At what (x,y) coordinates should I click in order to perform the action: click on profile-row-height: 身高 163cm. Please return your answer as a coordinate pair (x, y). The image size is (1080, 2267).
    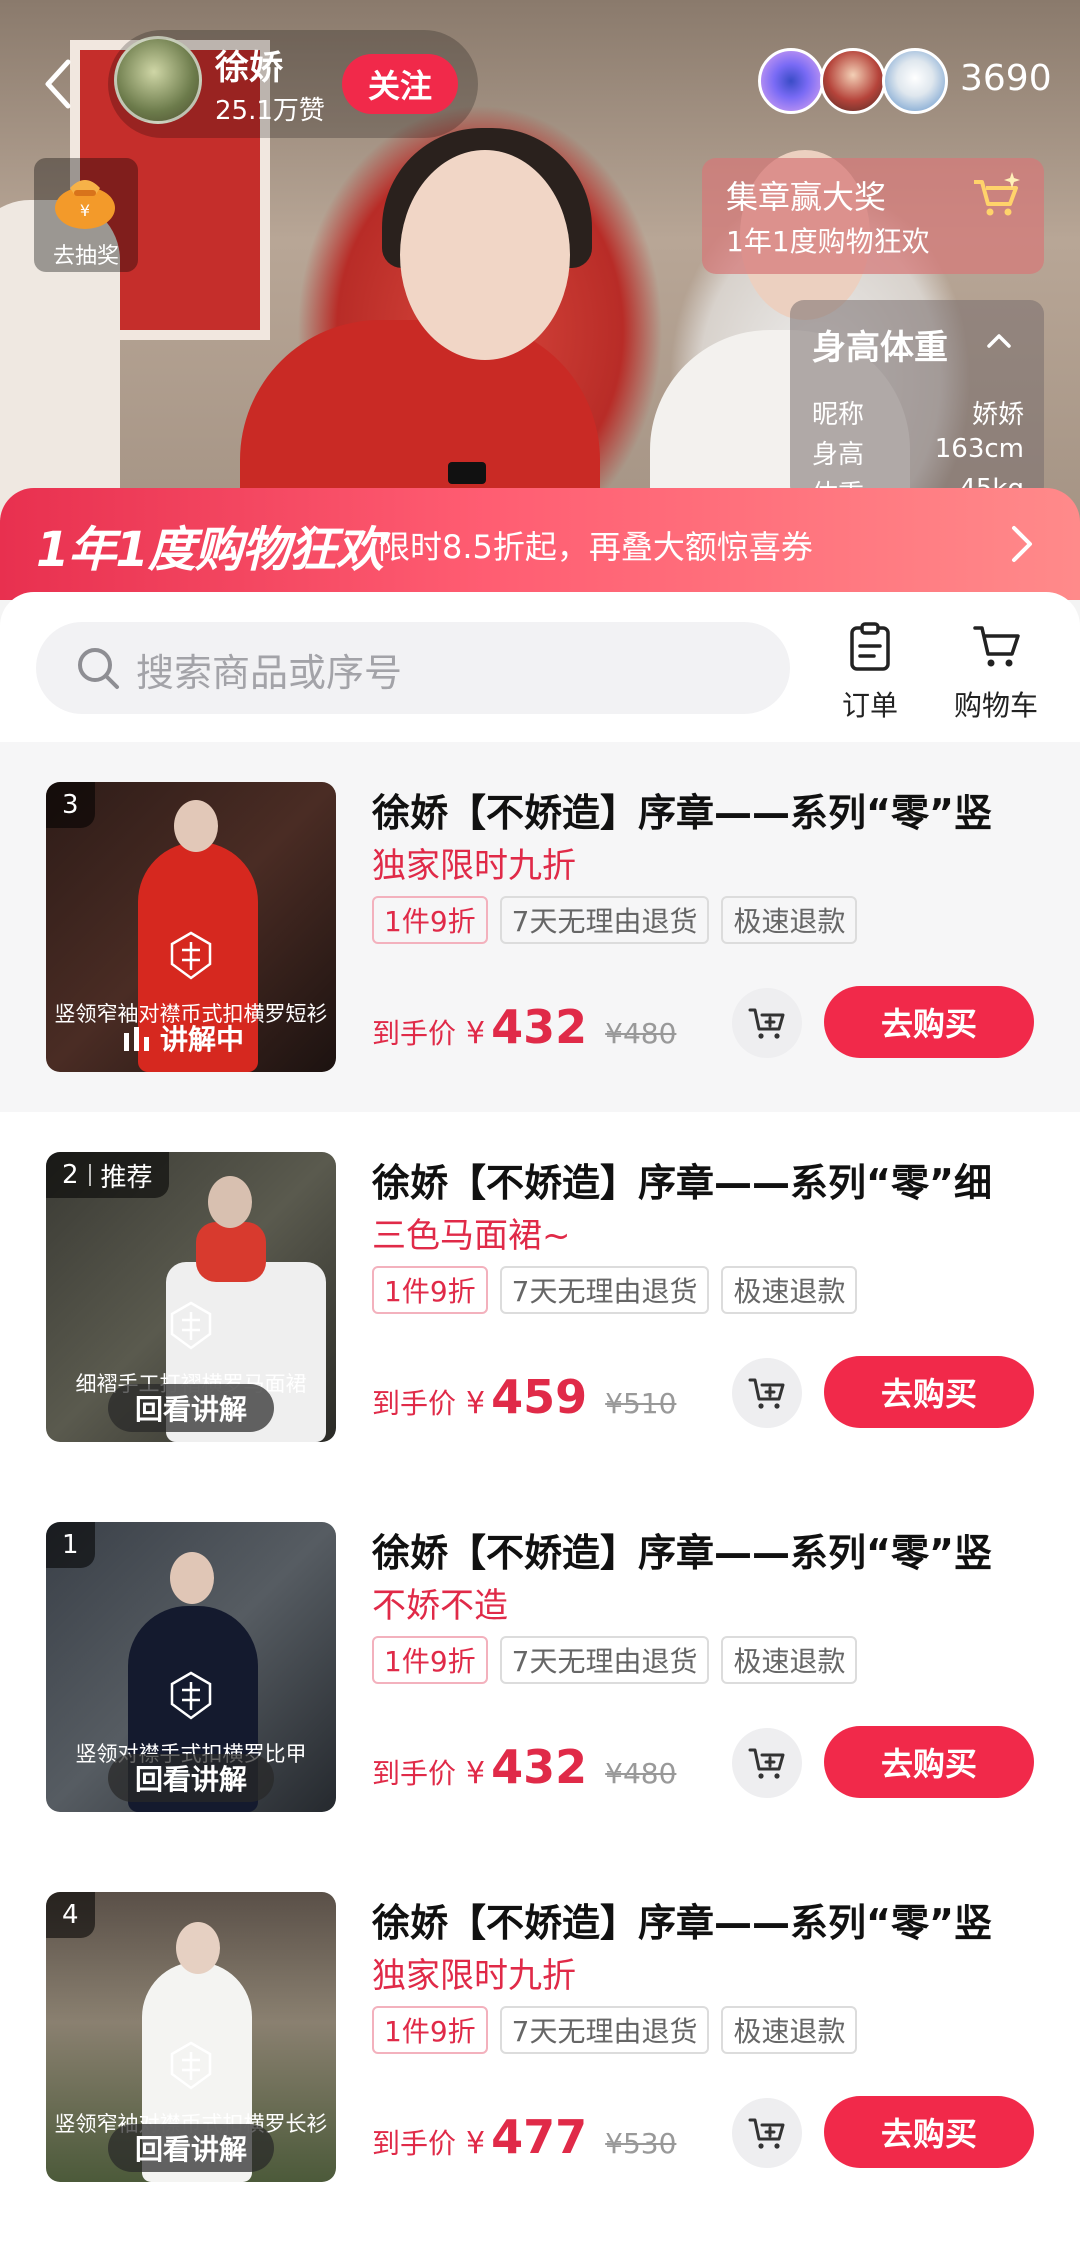
    Looking at the image, I should click on (918, 452).